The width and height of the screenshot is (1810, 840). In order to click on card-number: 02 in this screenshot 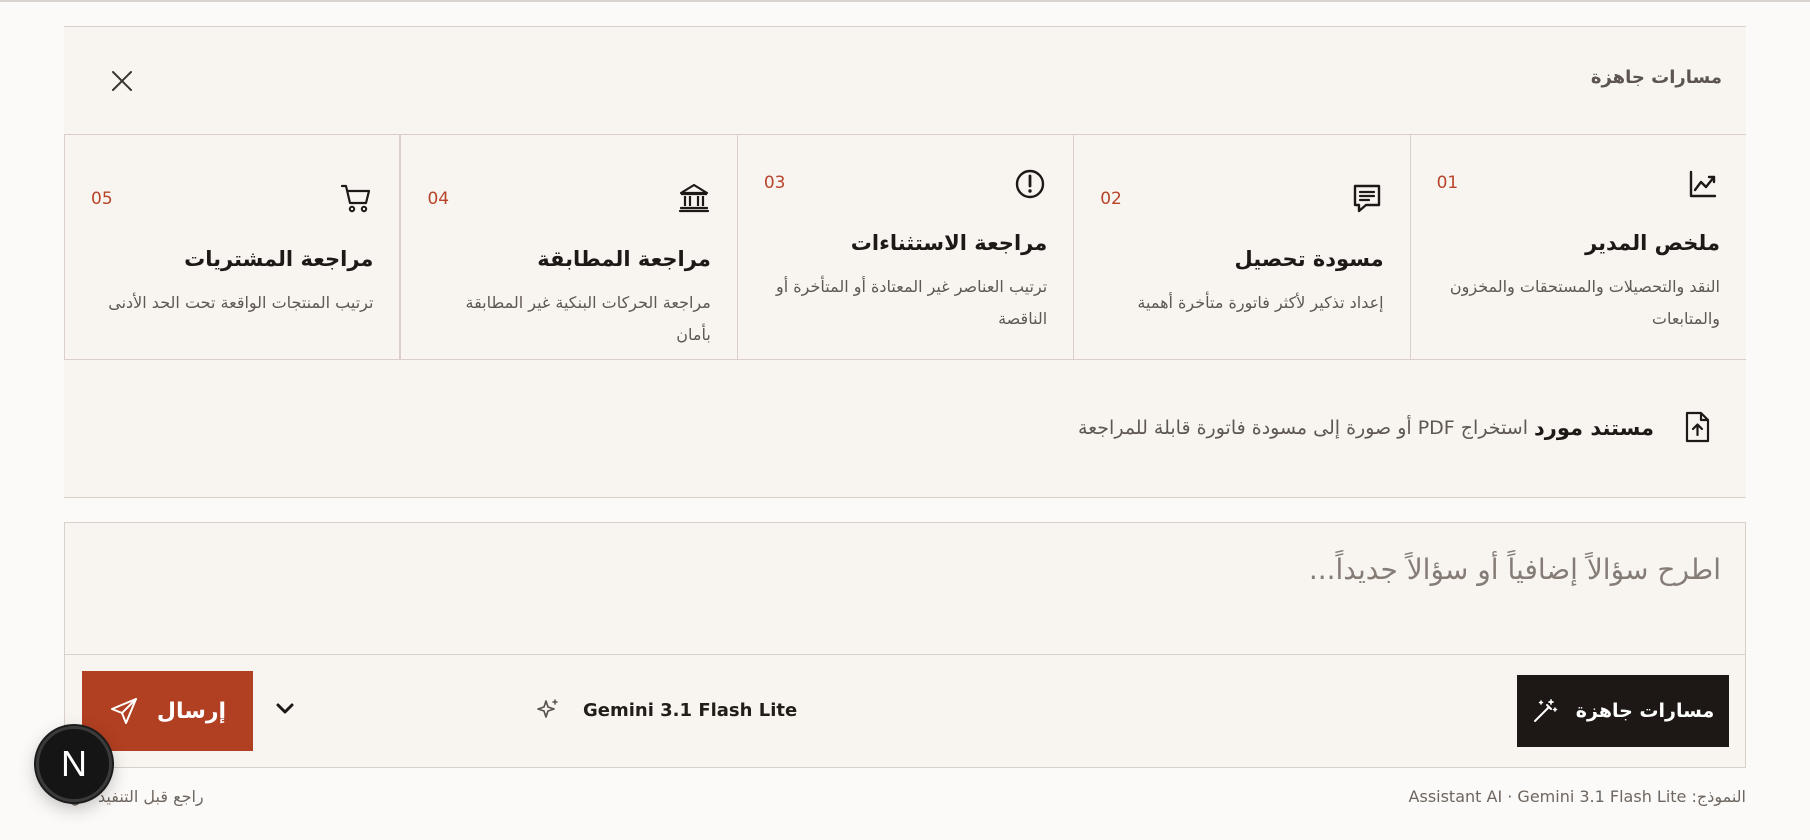, I will do `click(1111, 199)`.